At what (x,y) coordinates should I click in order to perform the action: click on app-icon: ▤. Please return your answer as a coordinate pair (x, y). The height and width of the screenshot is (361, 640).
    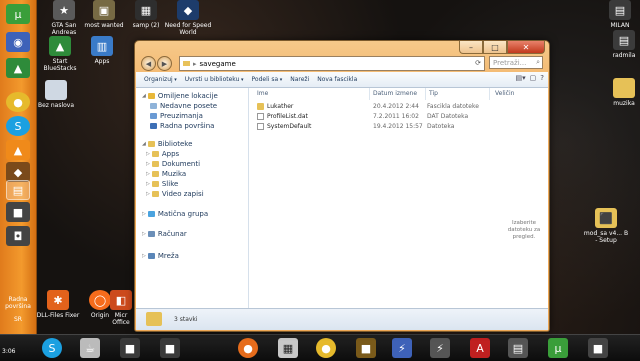
    Looking at the image, I should click on (518, 348).